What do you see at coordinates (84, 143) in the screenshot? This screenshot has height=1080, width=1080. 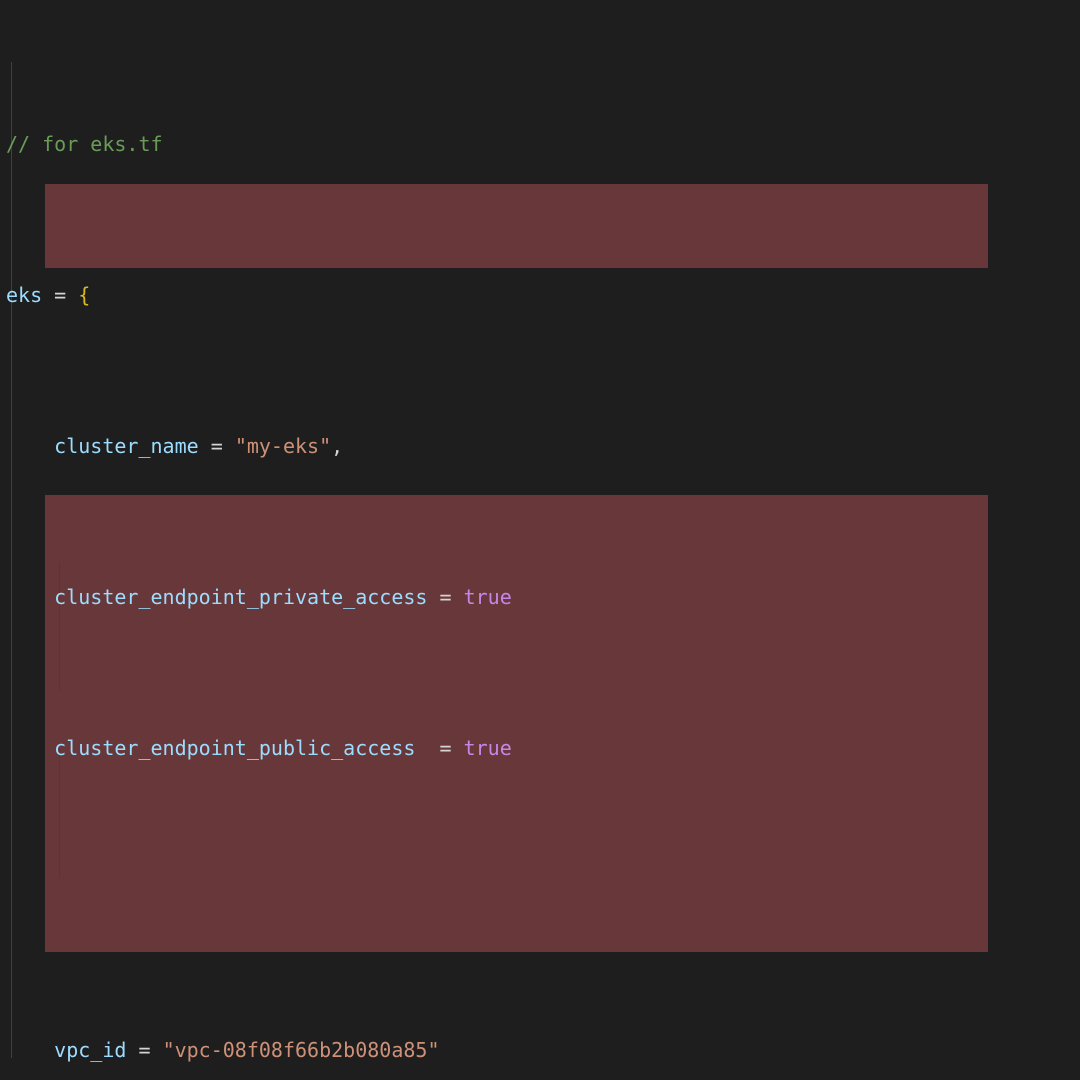 I see `comment-header: // for eks.tf` at bounding box center [84, 143].